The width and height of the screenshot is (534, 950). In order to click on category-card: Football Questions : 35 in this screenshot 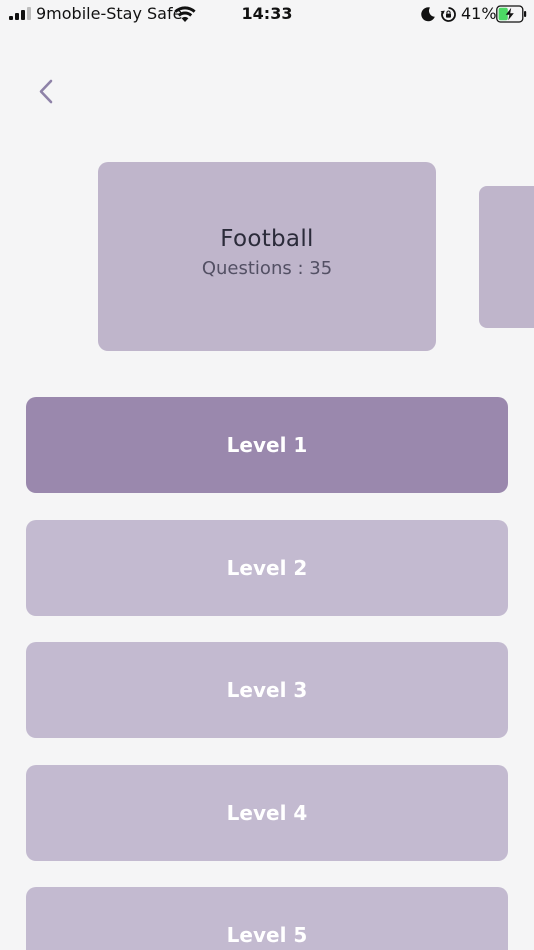, I will do `click(267, 256)`.